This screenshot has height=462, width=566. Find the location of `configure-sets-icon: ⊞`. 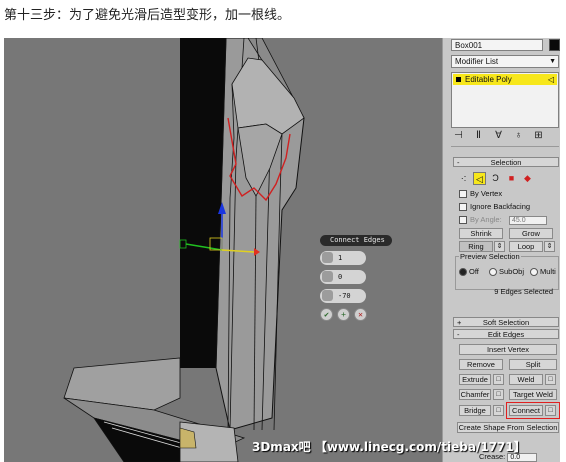

configure-sets-icon: ⊞ is located at coordinates (538, 135).